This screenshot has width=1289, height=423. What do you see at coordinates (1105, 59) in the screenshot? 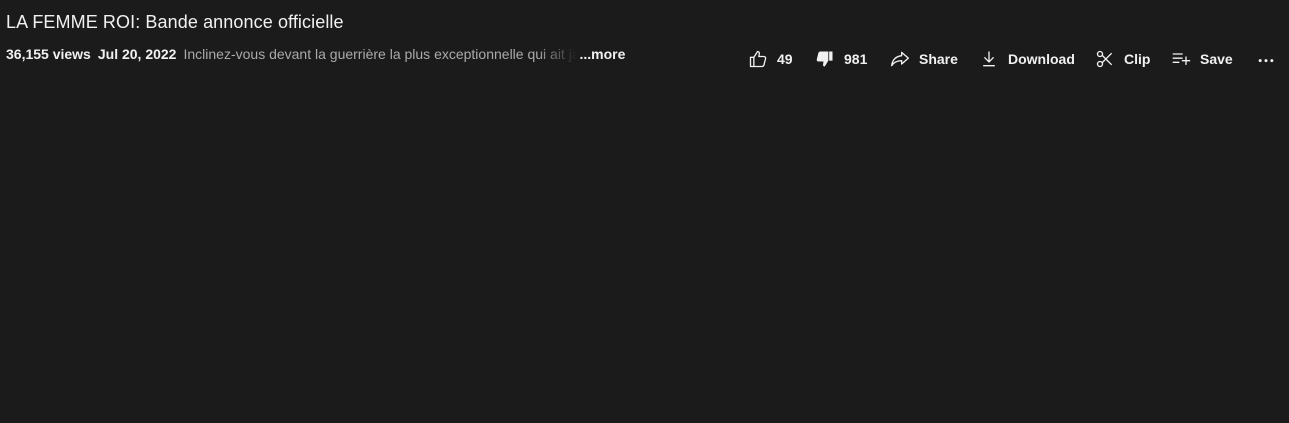
I see `scissors-icon` at bounding box center [1105, 59].